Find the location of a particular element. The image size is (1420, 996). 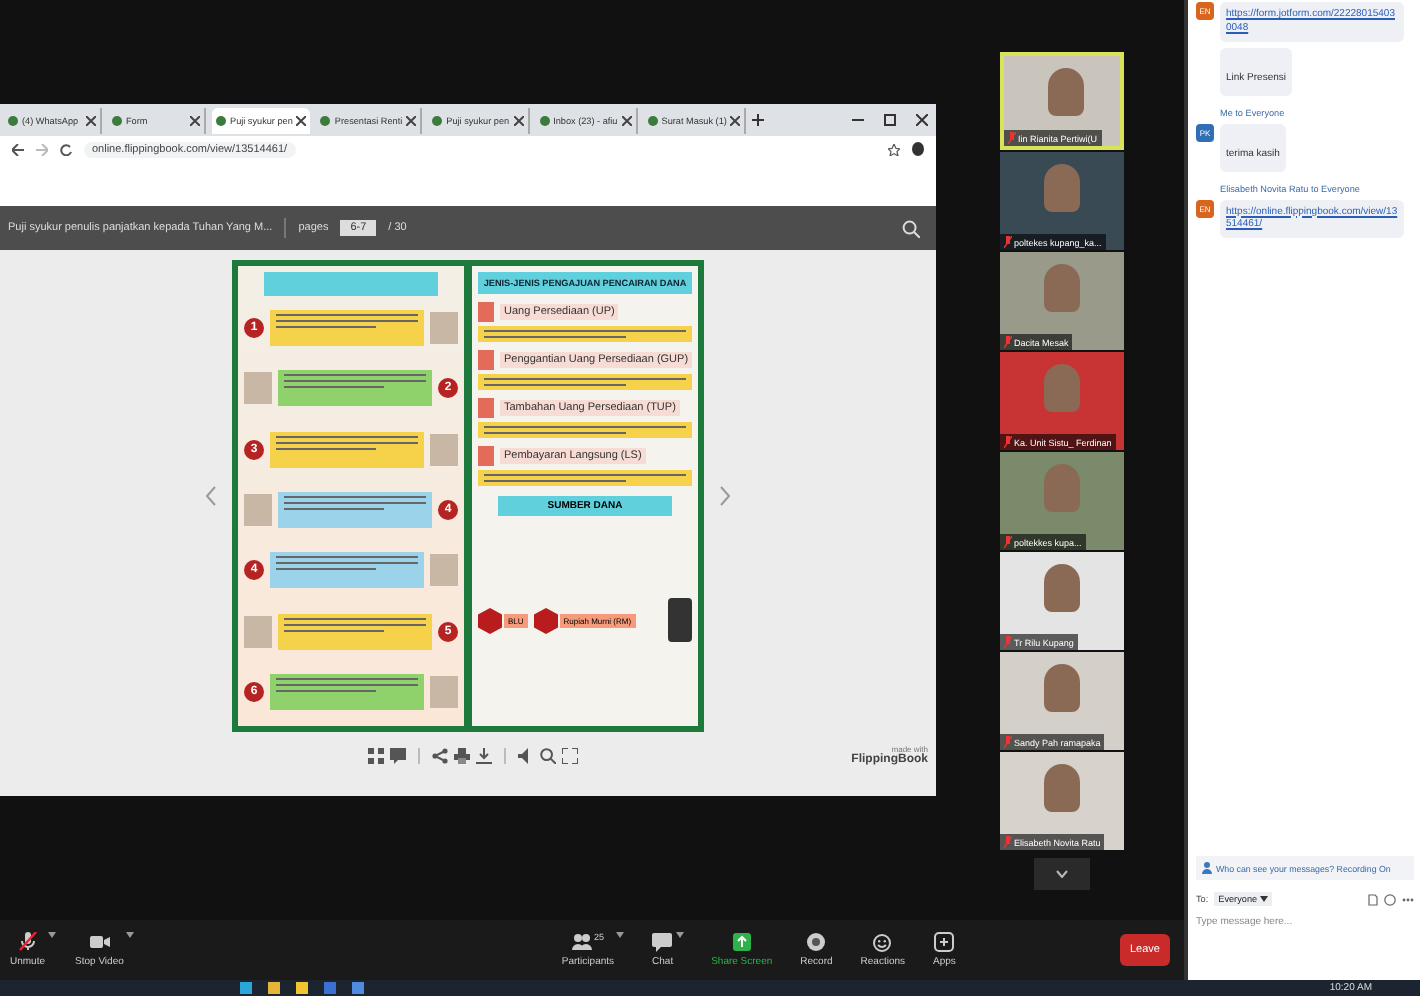

reload-icon is located at coordinates (66, 149).